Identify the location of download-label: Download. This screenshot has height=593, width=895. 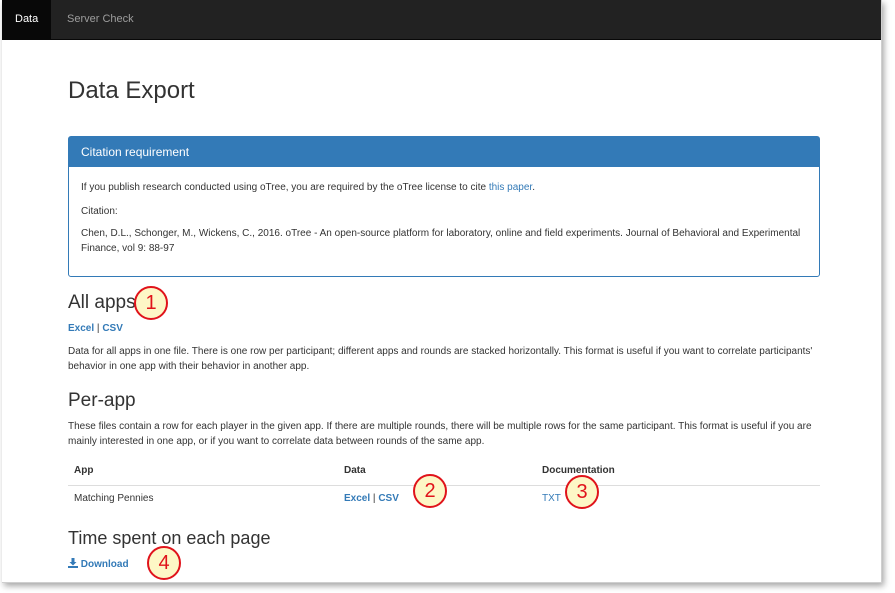
(104, 564).